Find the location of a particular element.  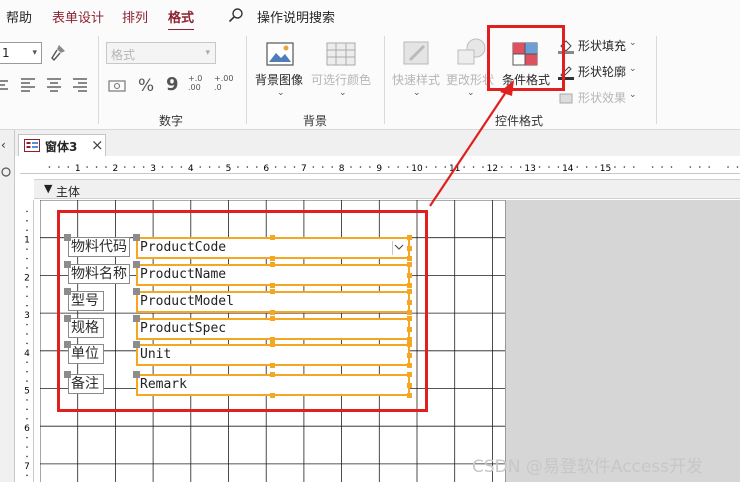

watermark: CSDN @易登软件Access开发 is located at coordinates (588, 467).